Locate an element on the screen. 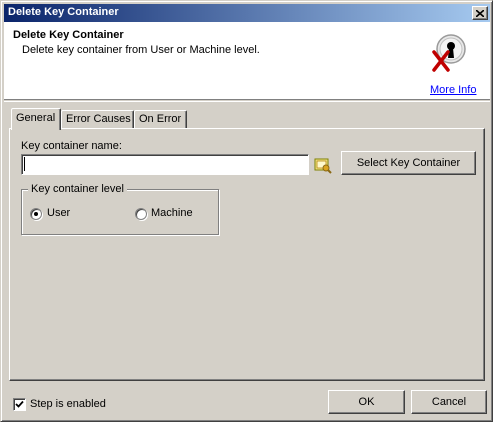  checkmark-icon is located at coordinates (19, 404).